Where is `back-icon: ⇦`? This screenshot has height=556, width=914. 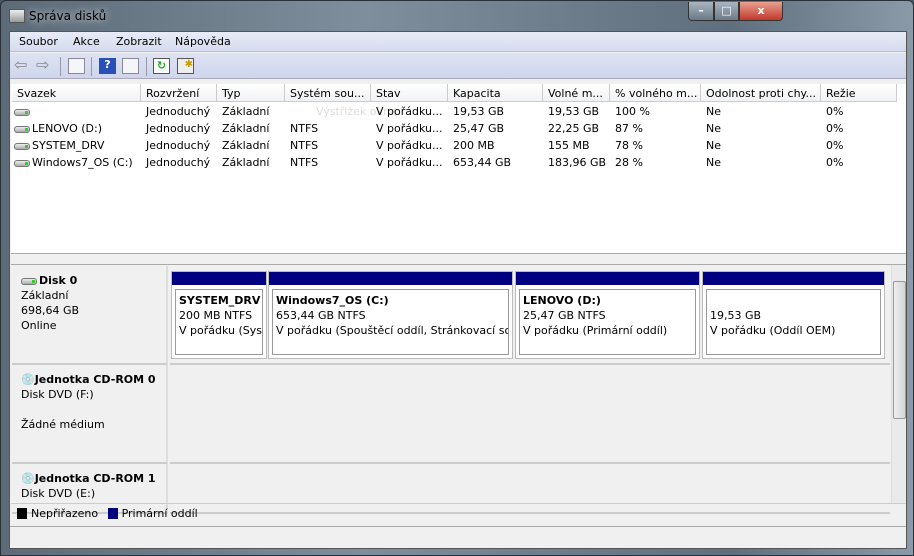 back-icon: ⇦ is located at coordinates (22, 65).